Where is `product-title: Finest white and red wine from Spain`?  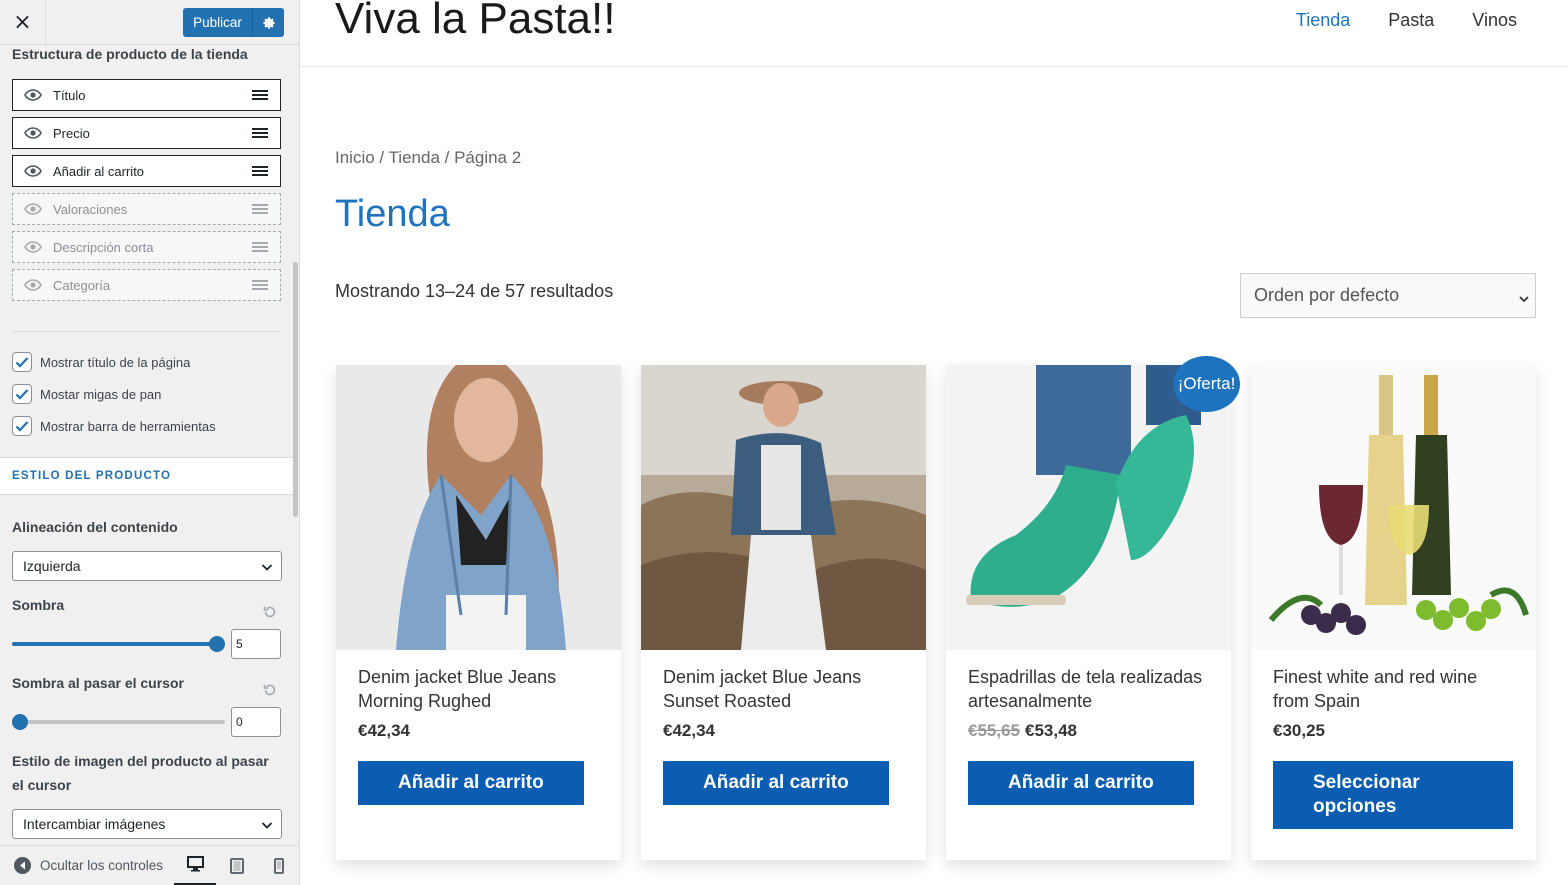 product-title: Finest white and red wine from Spain is located at coordinates (1395, 689).